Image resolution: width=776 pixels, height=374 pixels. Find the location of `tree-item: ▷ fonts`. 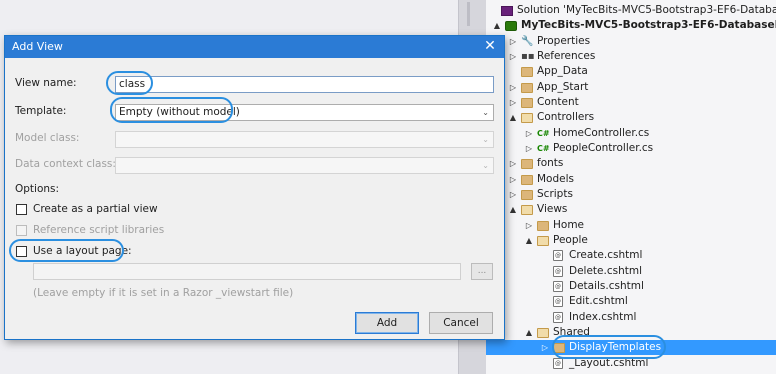

tree-item: ▷ fonts is located at coordinates (631, 163).